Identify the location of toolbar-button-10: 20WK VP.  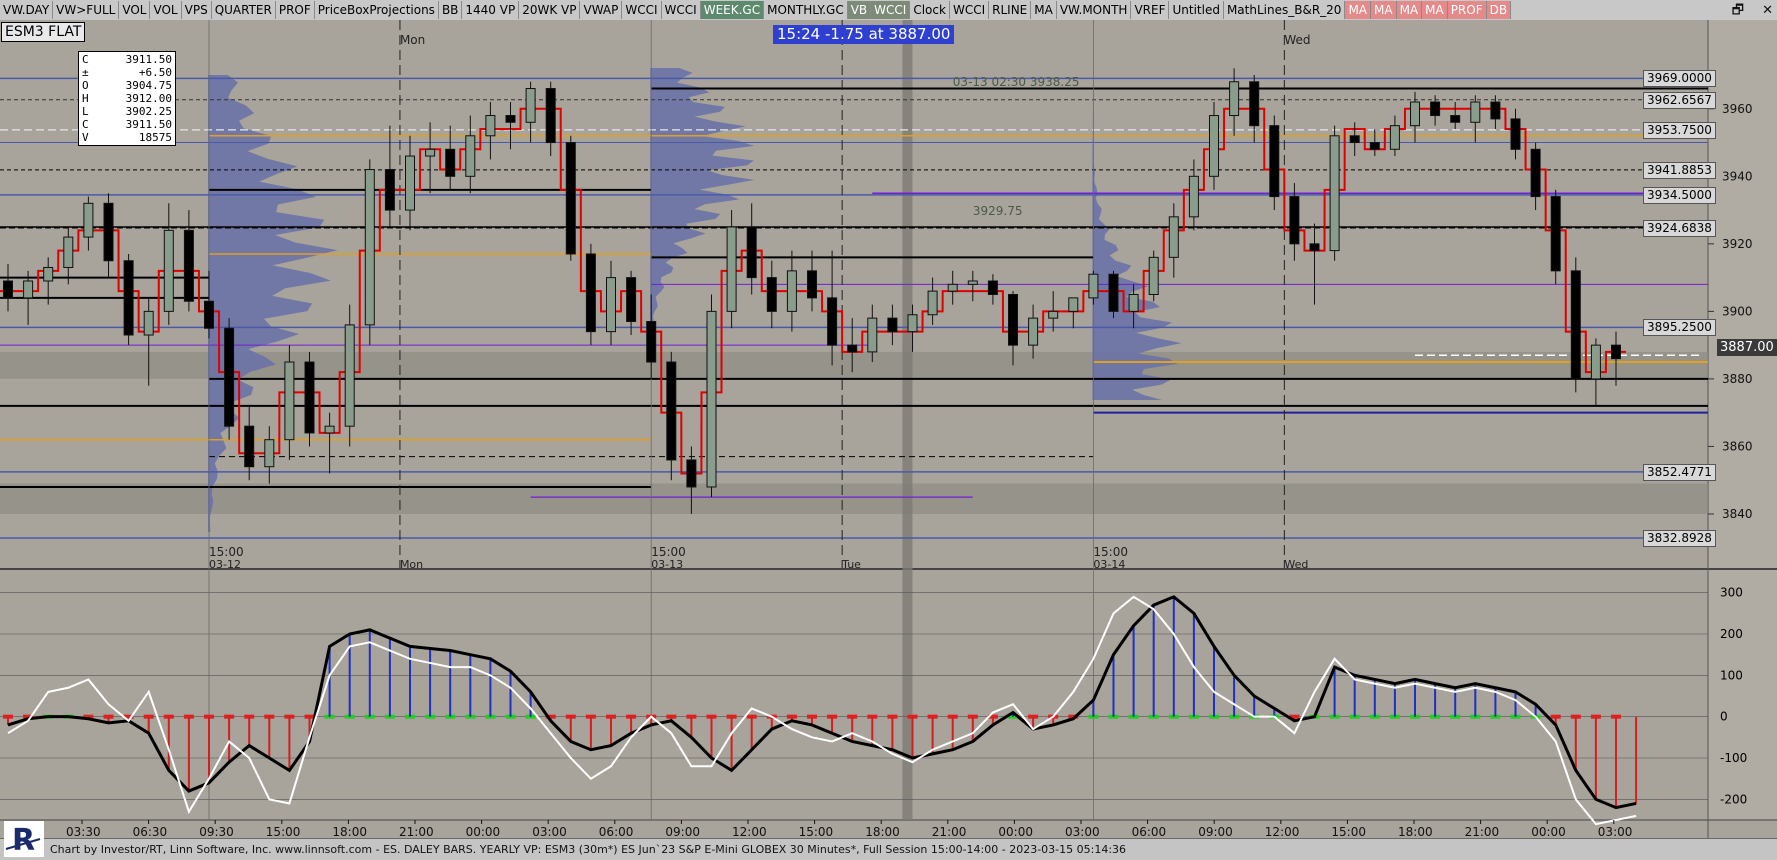
(550, 10).